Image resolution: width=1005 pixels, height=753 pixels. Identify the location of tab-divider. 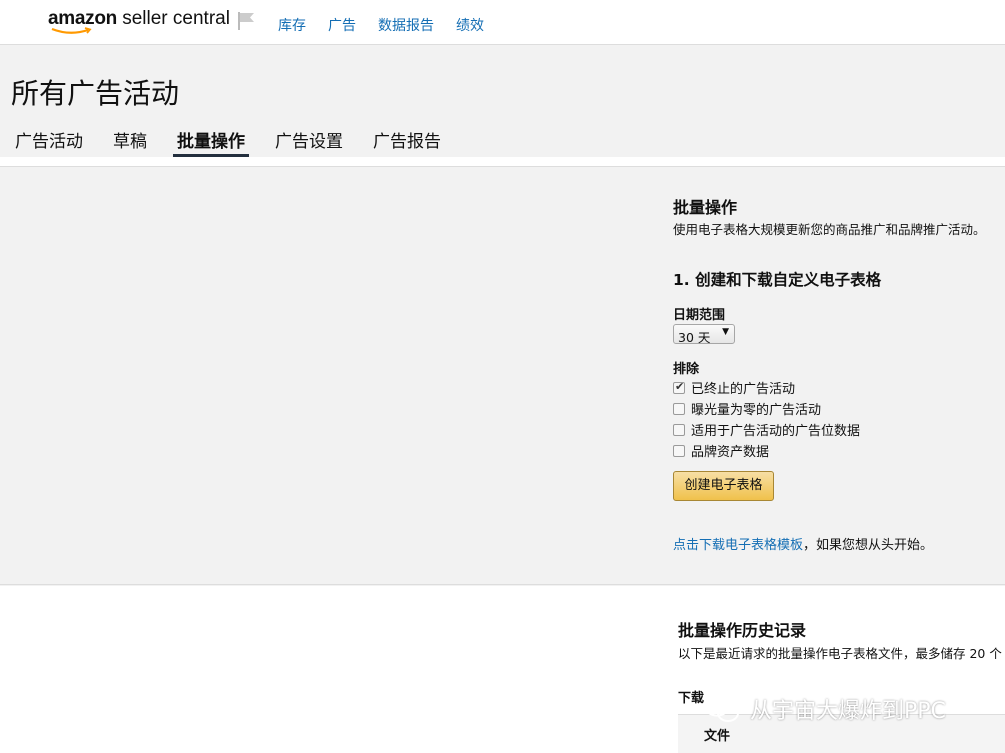
(502, 162).